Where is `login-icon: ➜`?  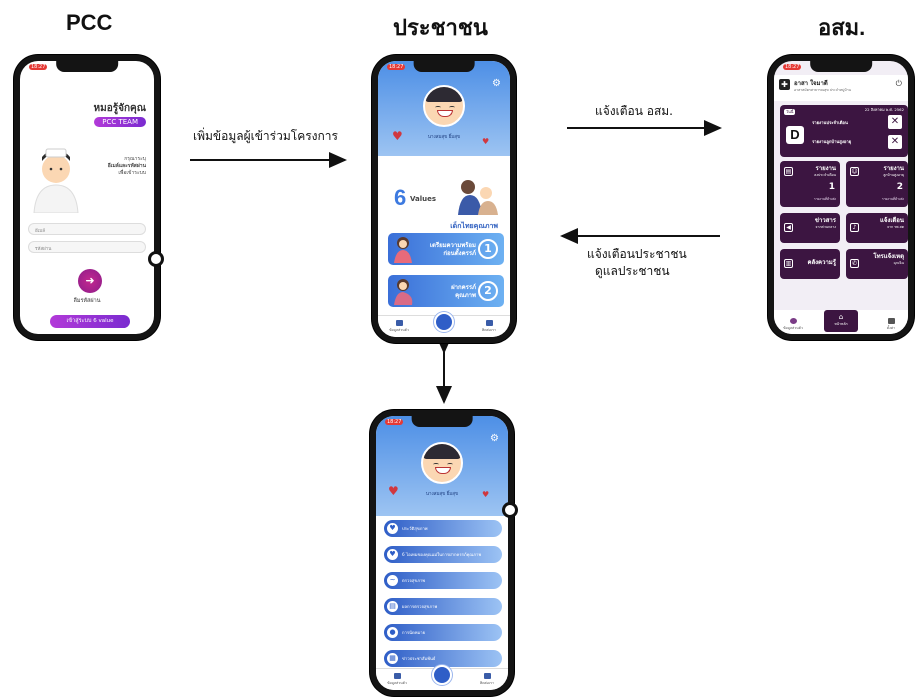
login-icon: ➜ is located at coordinates (90, 281).